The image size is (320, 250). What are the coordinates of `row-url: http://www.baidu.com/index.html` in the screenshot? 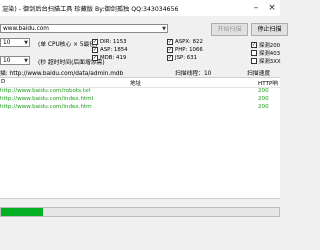 It's located at (47, 99).